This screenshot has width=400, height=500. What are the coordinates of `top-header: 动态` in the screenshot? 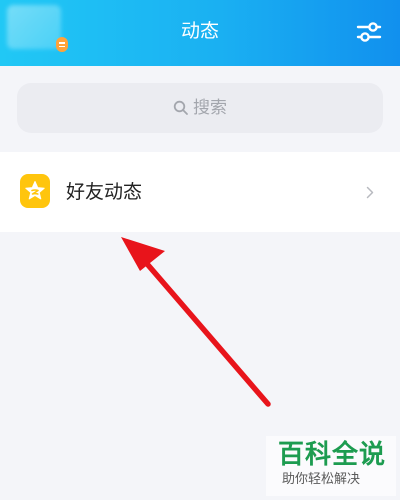 It's located at (200, 33).